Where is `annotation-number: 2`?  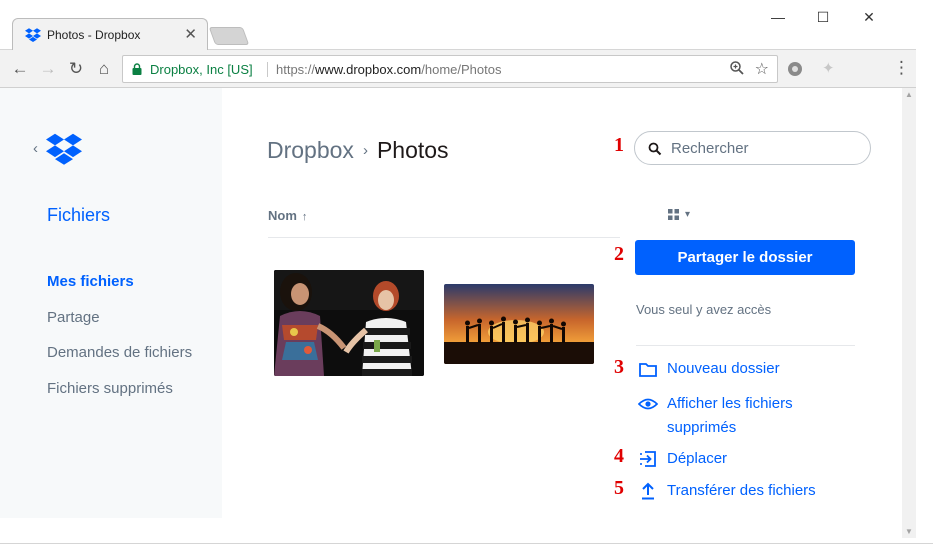
annotation-number: 2 is located at coordinates (619, 254).